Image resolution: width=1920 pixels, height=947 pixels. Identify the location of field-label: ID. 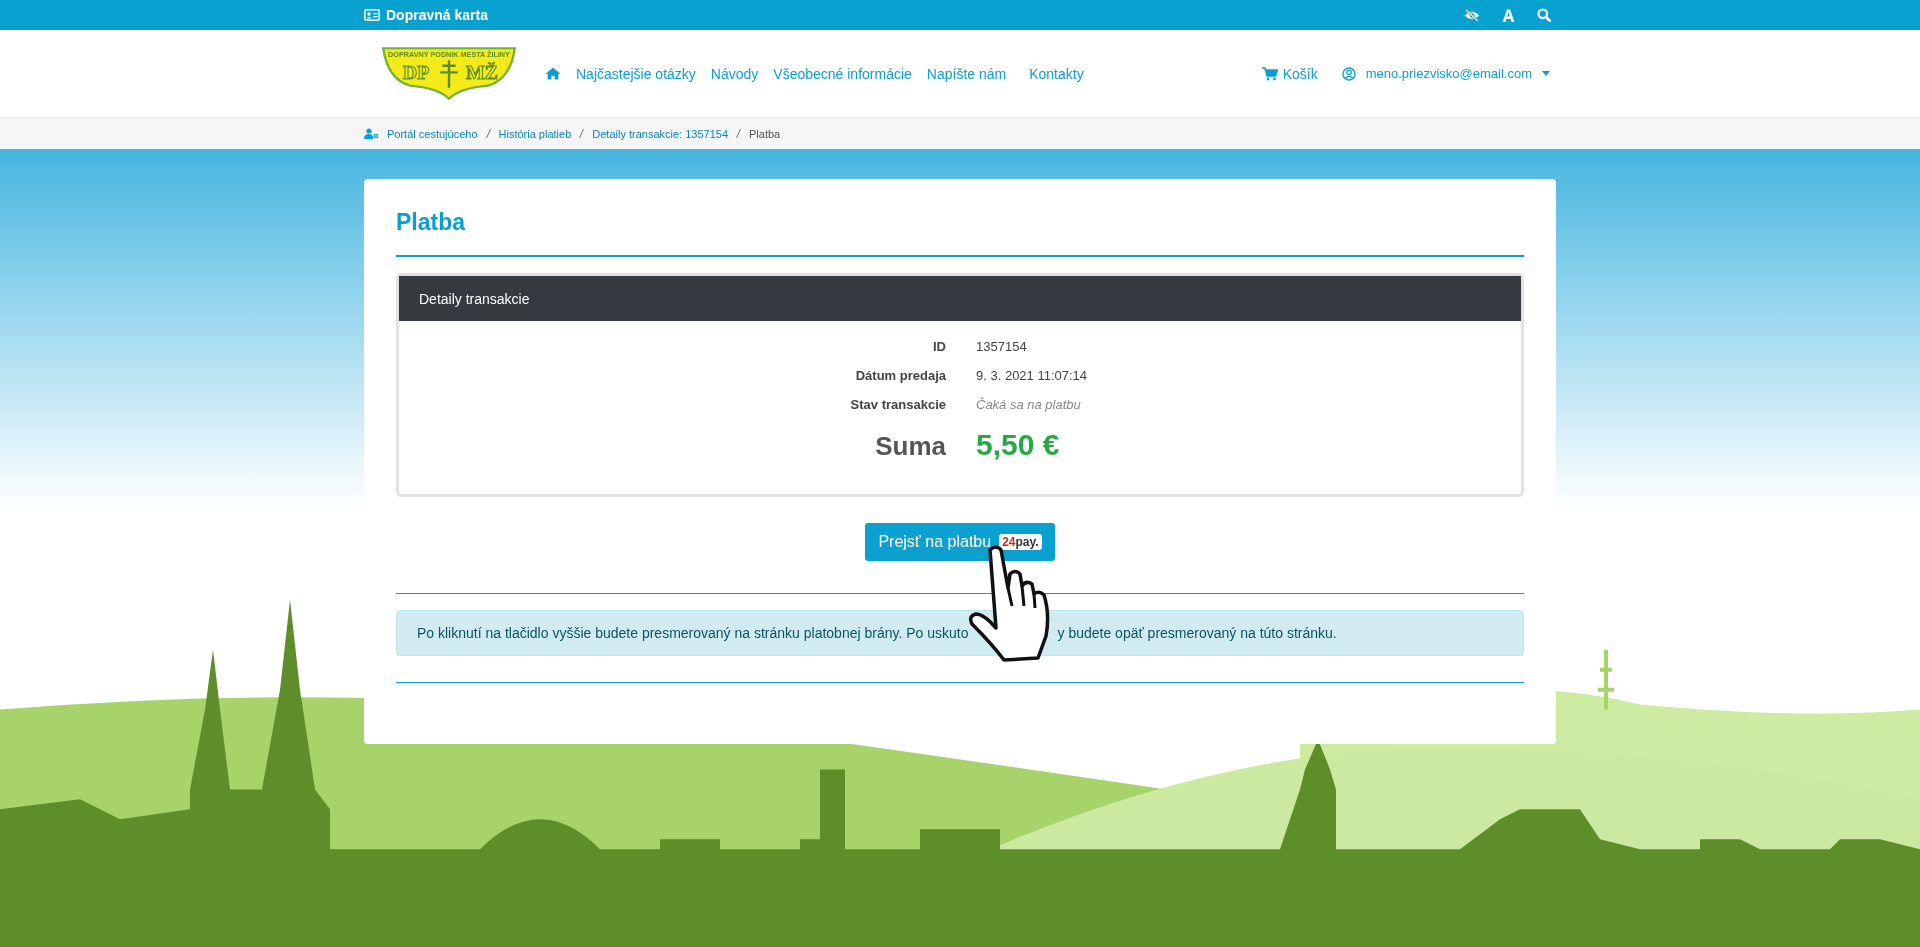
(939, 346).